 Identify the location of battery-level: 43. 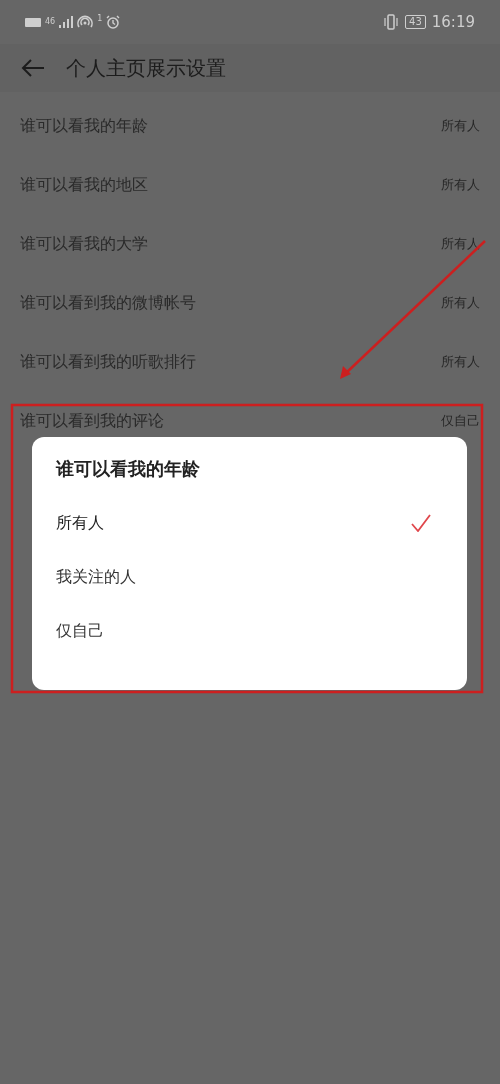
(415, 22).